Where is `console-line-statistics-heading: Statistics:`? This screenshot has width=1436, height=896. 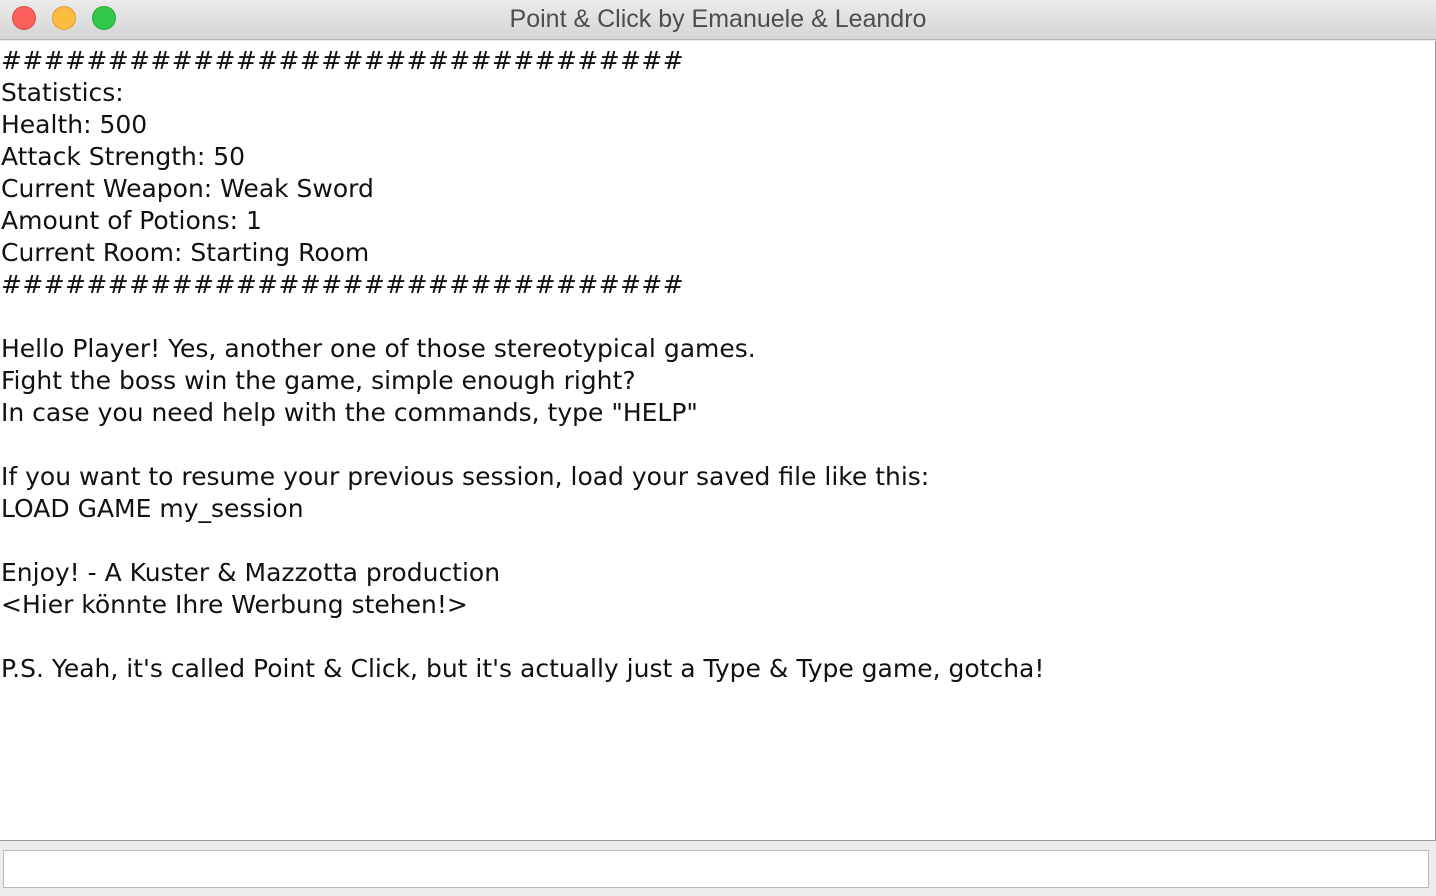
console-line-statistics-heading: Statistics: is located at coordinates (62, 92).